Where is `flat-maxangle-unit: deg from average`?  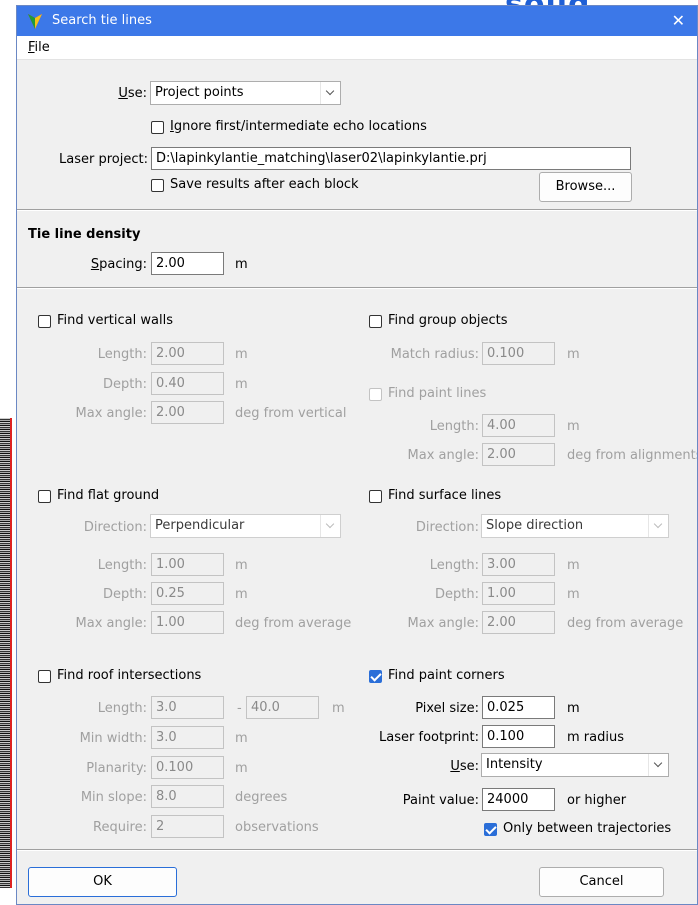
flat-maxangle-unit: deg from average is located at coordinates (293, 623).